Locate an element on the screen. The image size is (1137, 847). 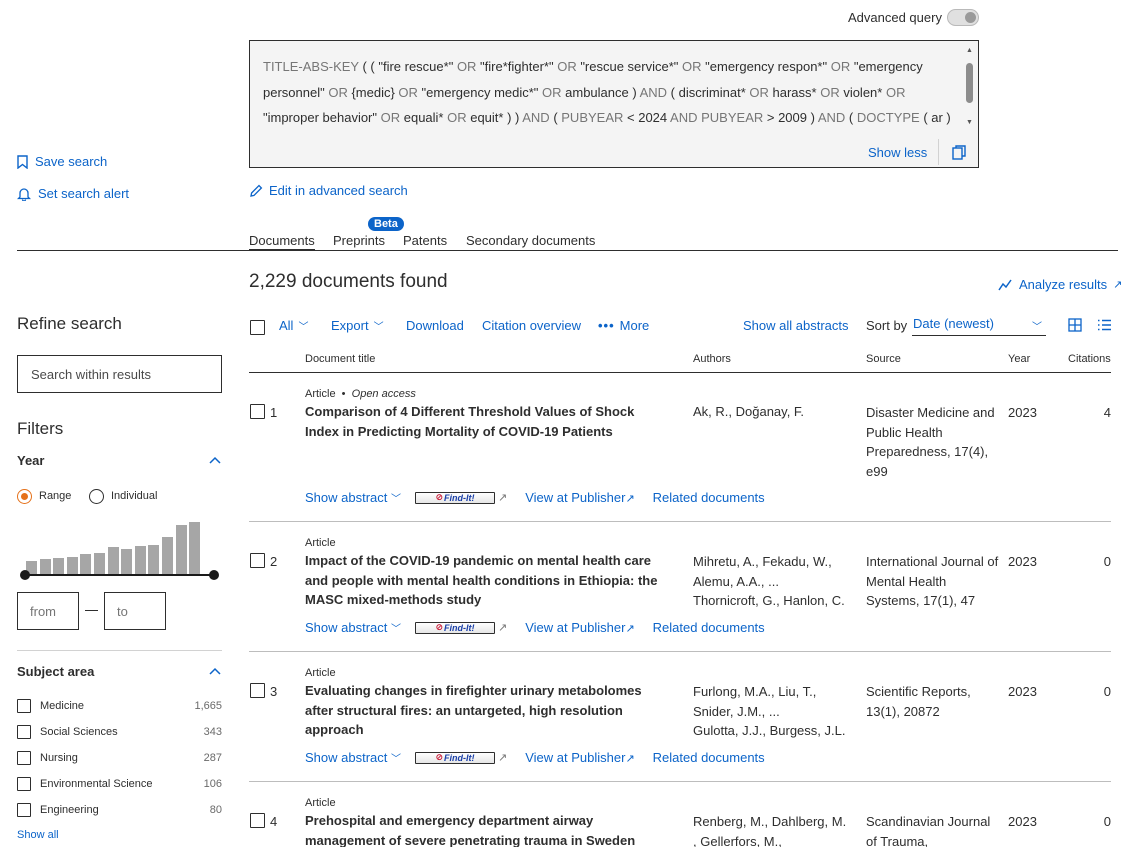
copy-icon is located at coordinates (959, 152).